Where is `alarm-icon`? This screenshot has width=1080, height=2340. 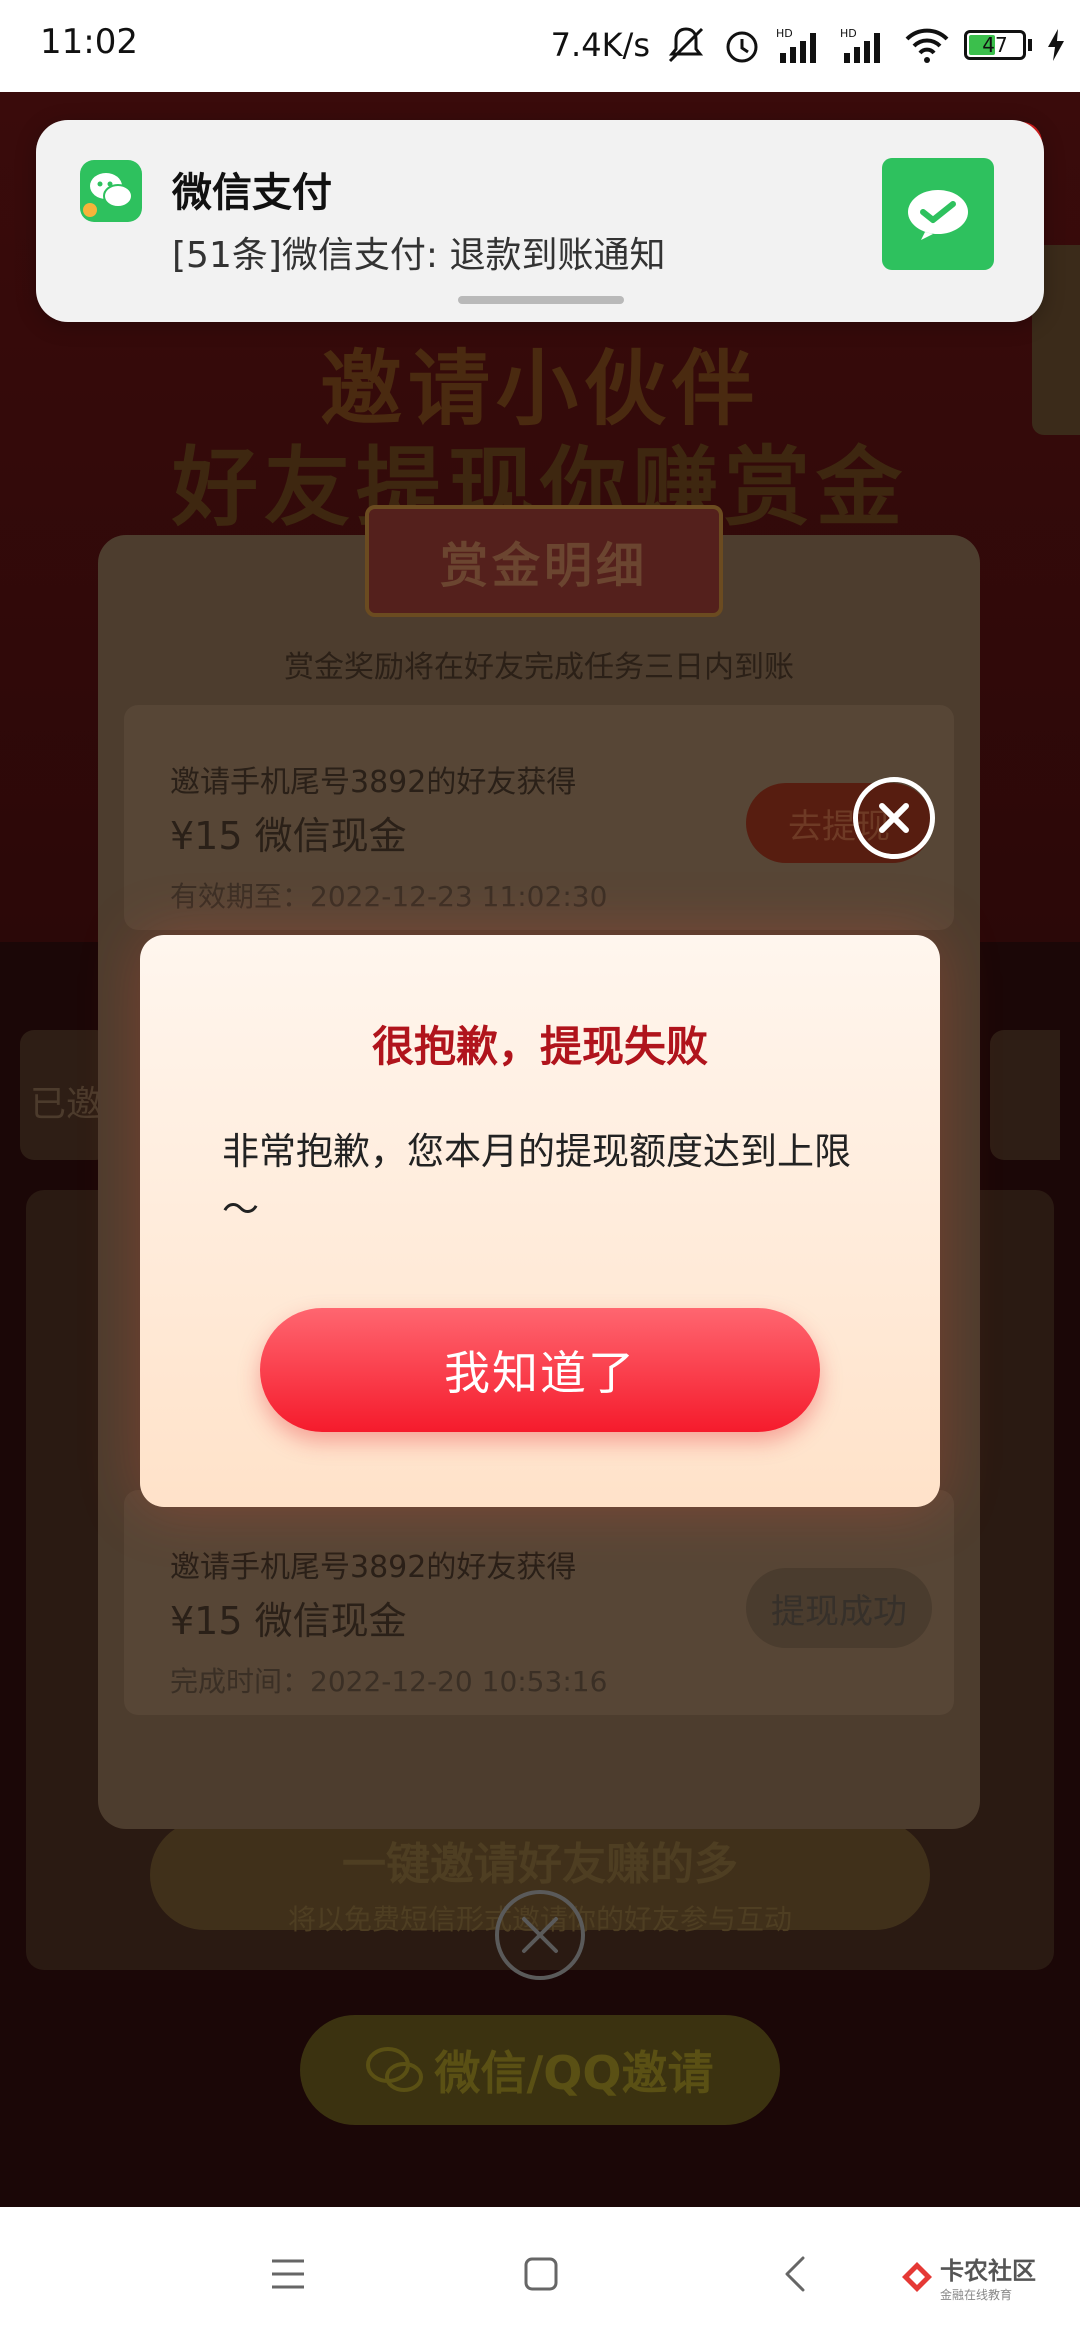
alarm-icon is located at coordinates (742, 47).